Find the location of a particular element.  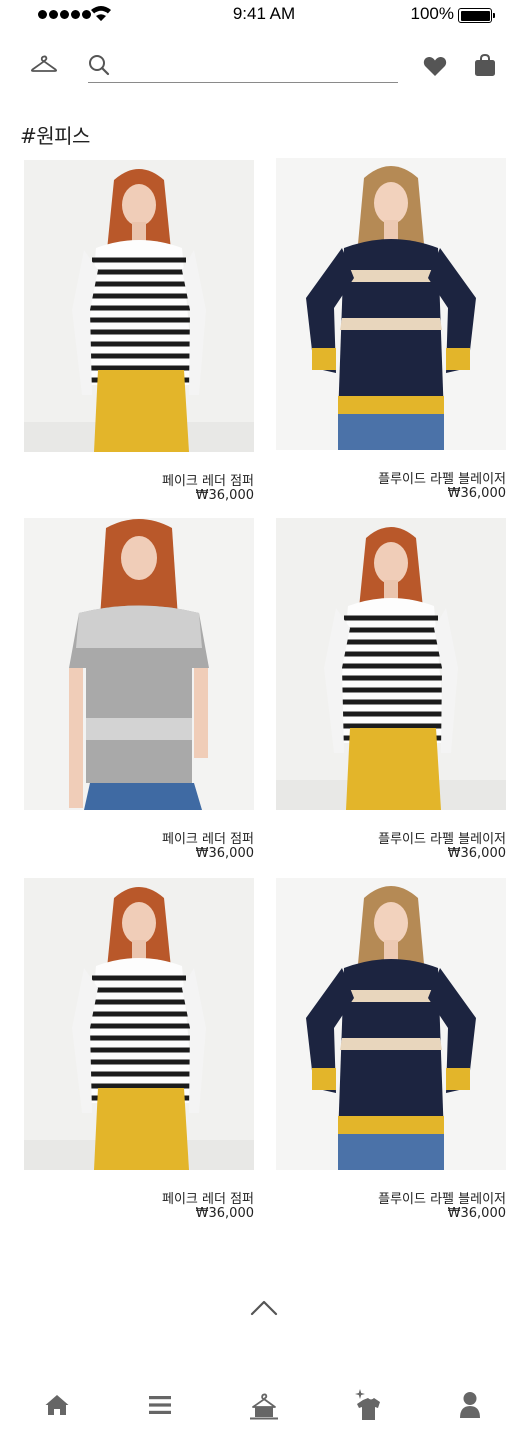

user-icon is located at coordinates (470, 1405).